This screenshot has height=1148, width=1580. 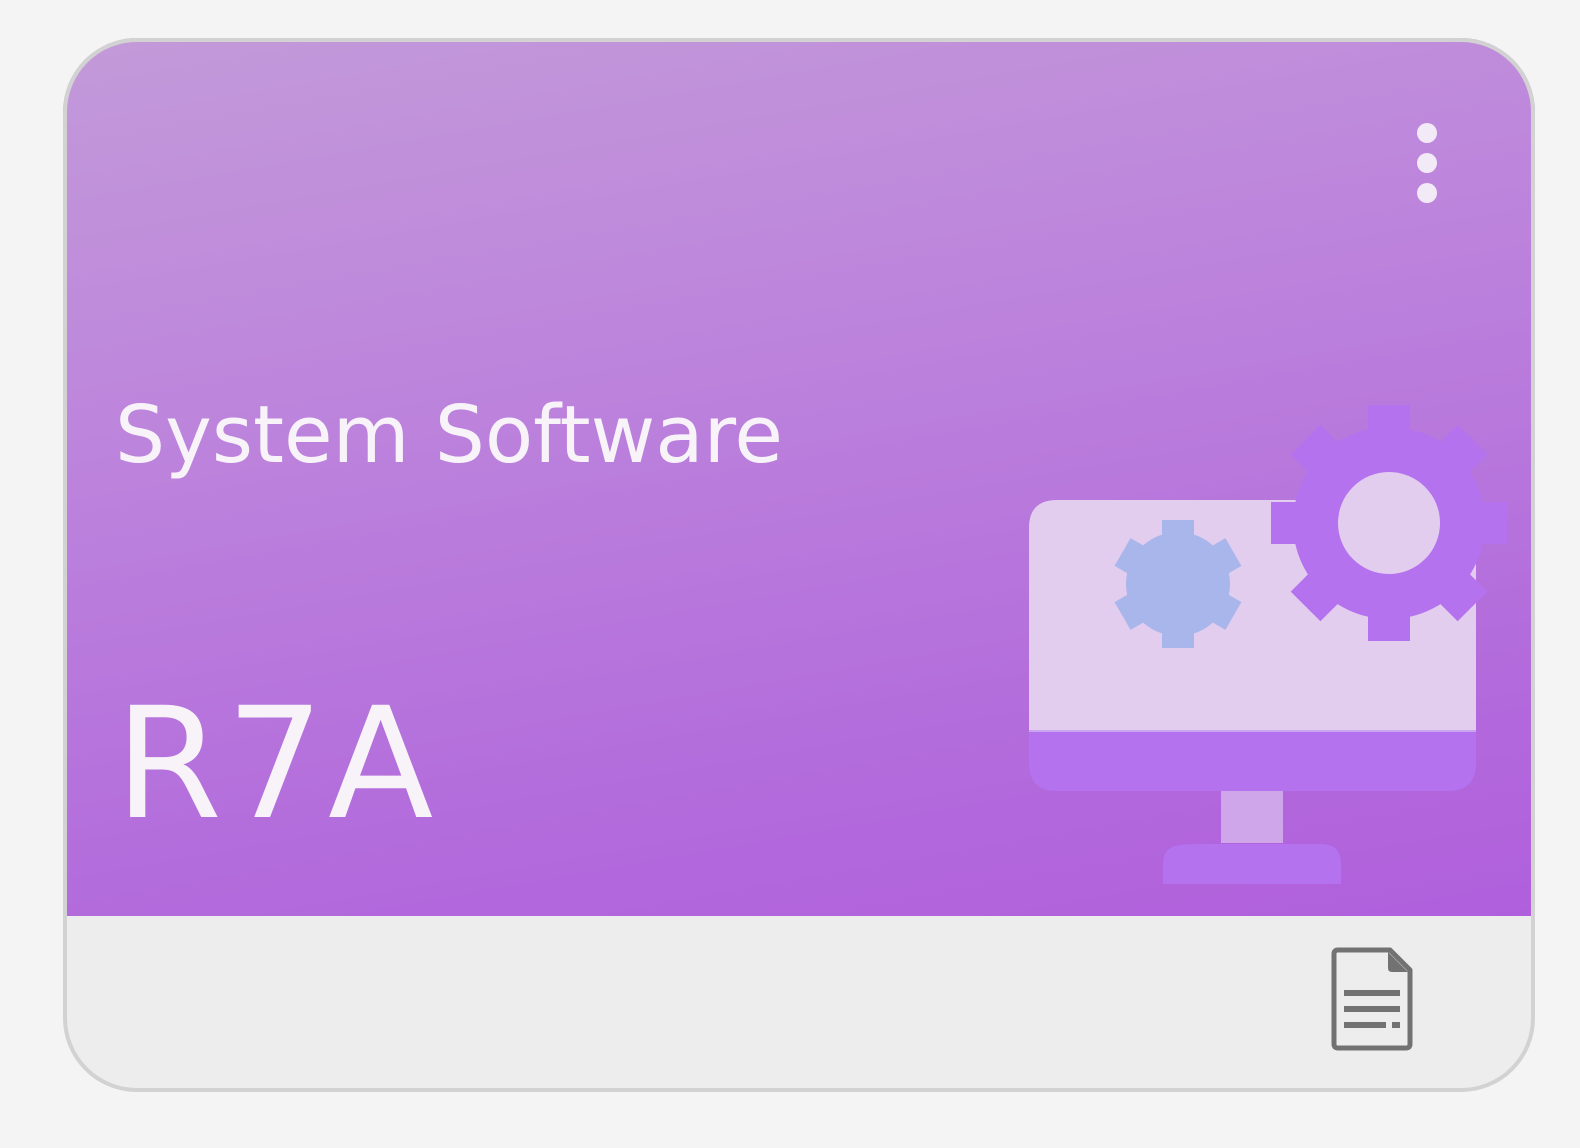 I want to click on more-vertical-icon, so click(x=1427, y=133).